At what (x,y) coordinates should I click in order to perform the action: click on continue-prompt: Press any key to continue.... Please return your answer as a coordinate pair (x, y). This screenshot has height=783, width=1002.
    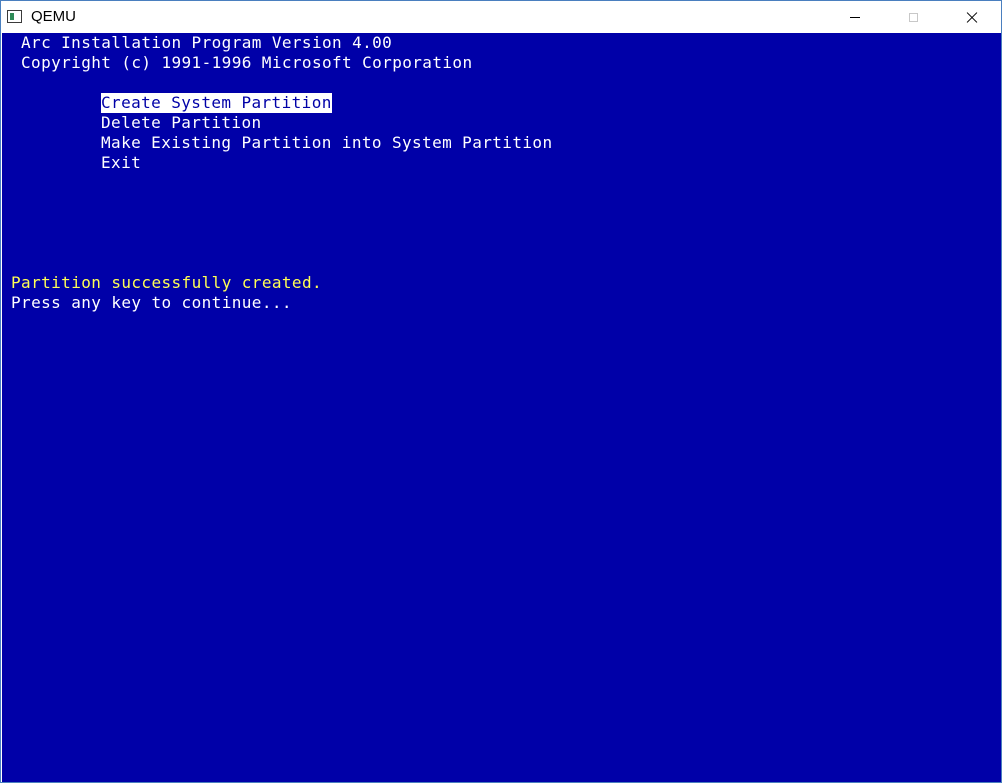
    Looking at the image, I should click on (151, 302).